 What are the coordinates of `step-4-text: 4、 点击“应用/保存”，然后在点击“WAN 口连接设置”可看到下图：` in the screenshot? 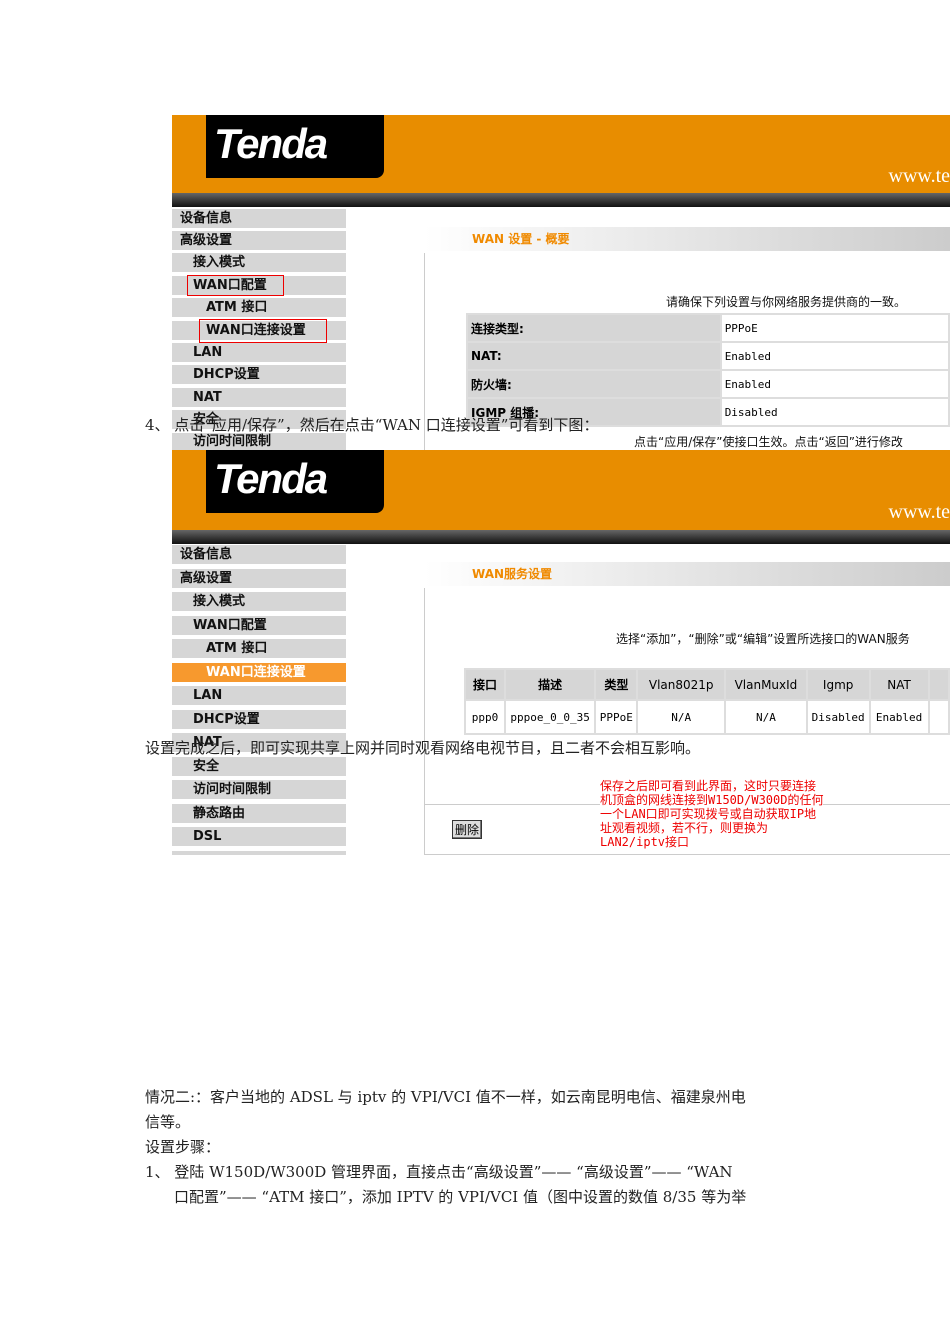 It's located at (372, 425).